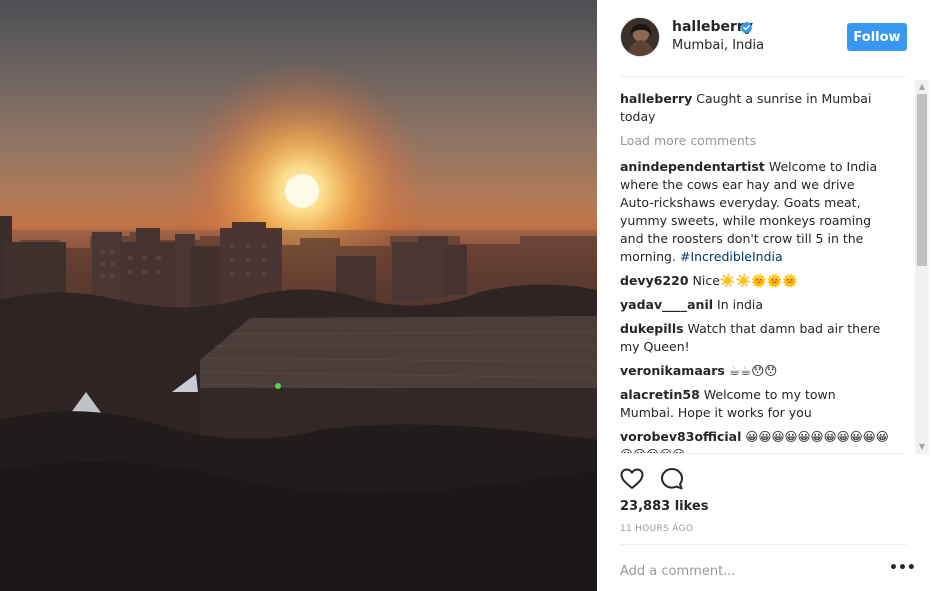 The height and width of the screenshot is (591, 932). Describe the element at coordinates (666, 304) in the screenshot. I see `comment-username: yadav____anil` at that location.